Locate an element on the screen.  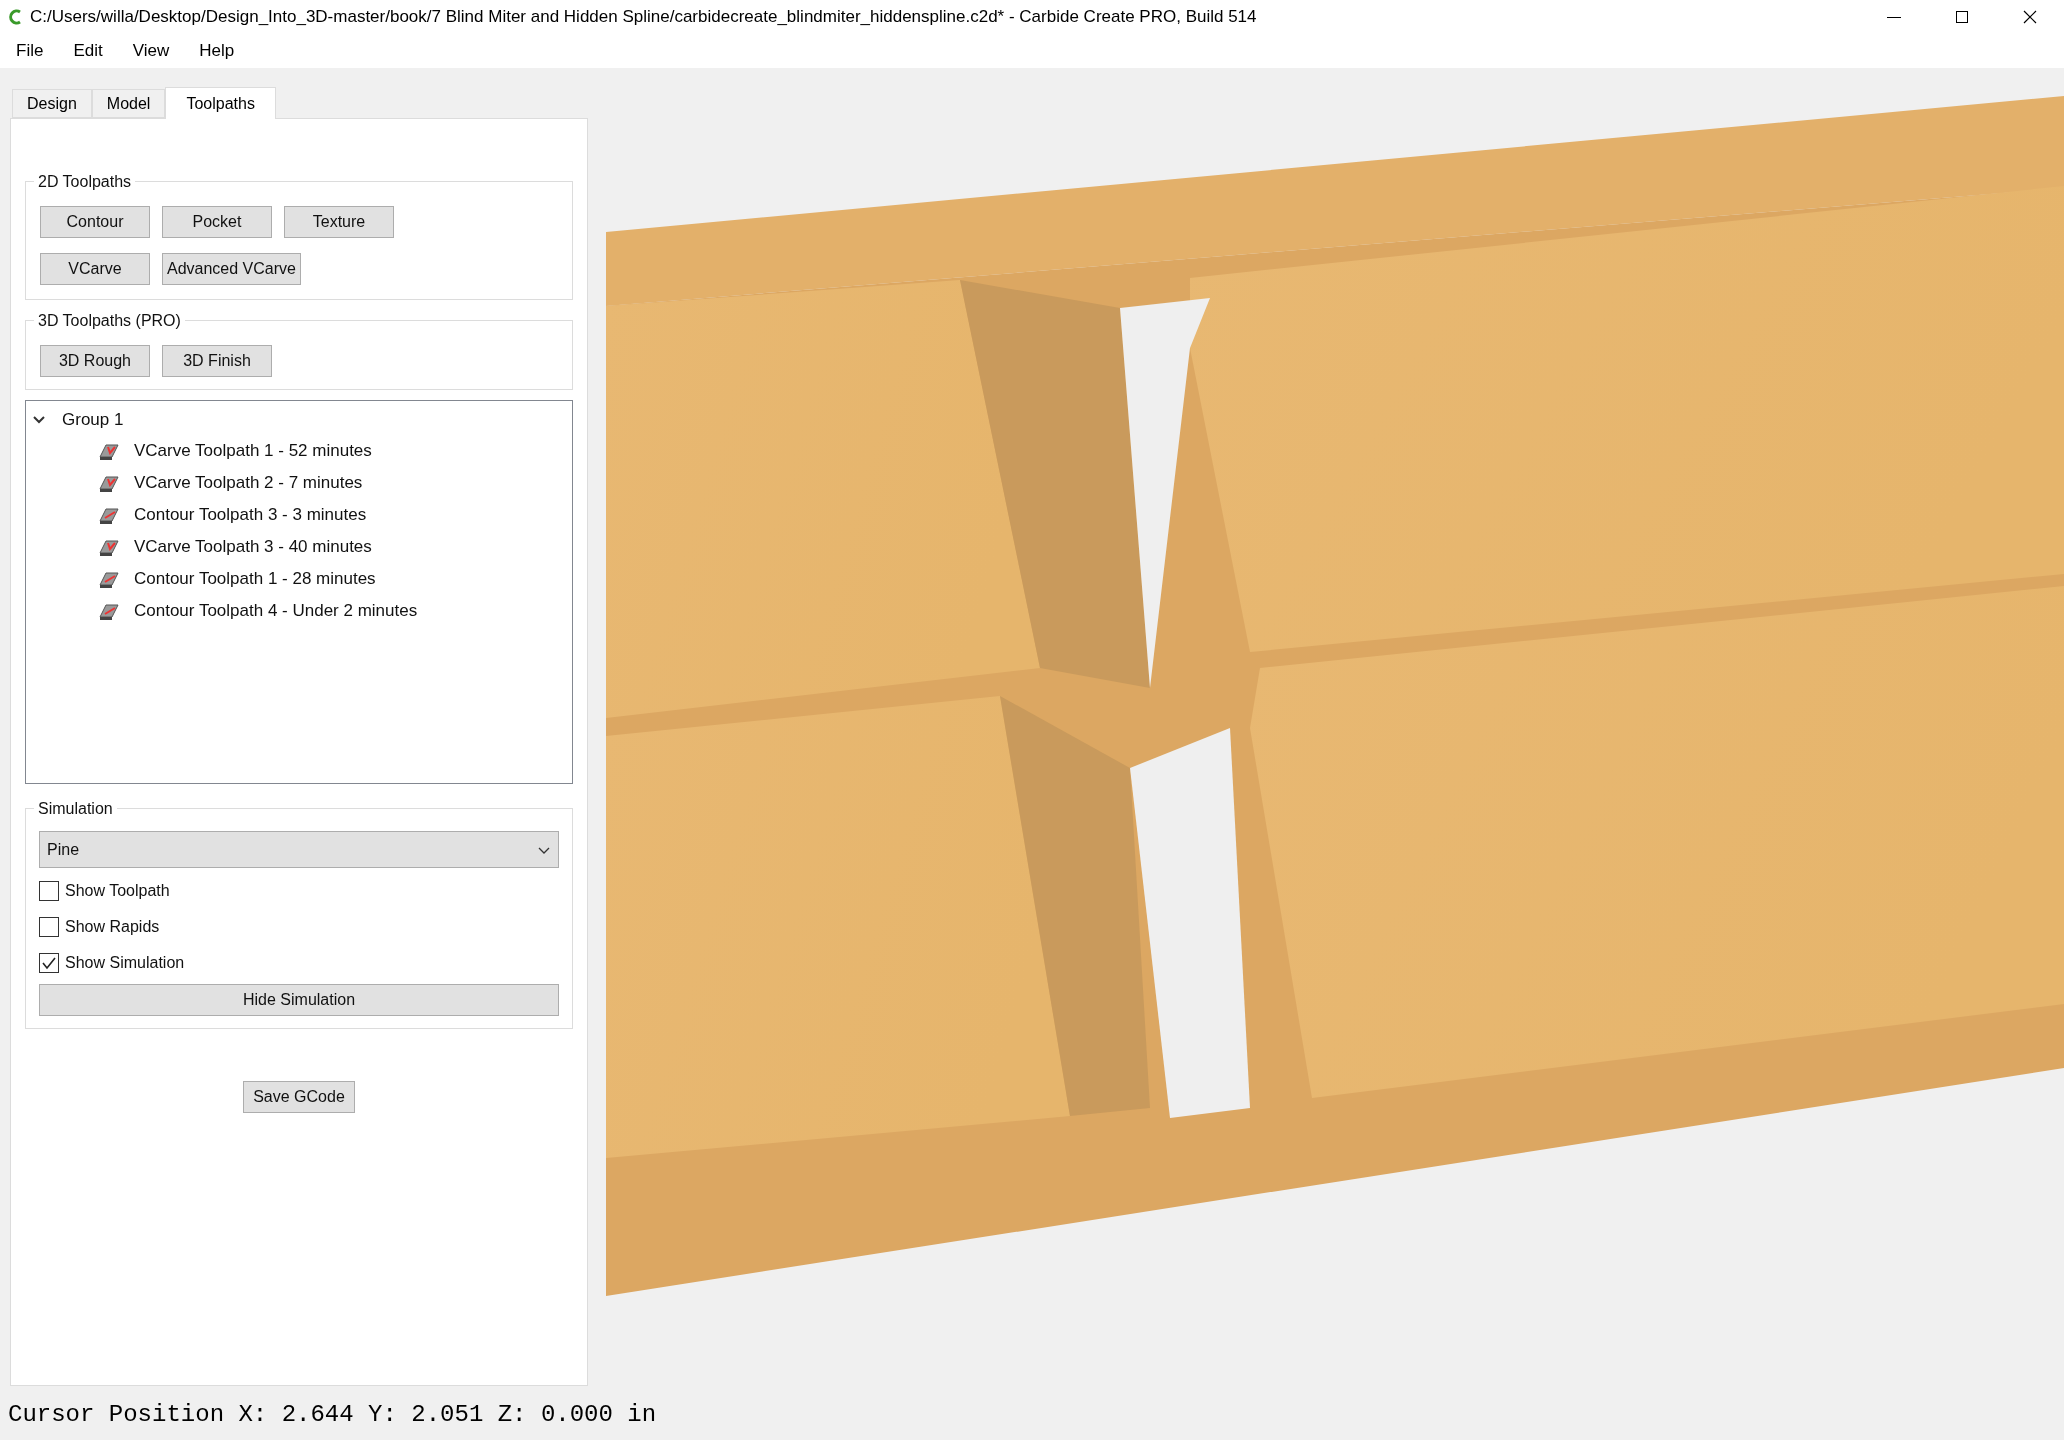
tab: Model is located at coordinates (128, 103).